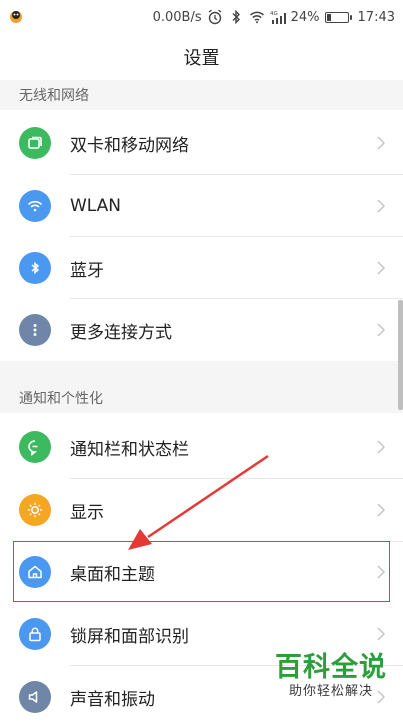 The width and height of the screenshot is (403, 728). I want to click on watermark-title: 百科全说, so click(331, 667).